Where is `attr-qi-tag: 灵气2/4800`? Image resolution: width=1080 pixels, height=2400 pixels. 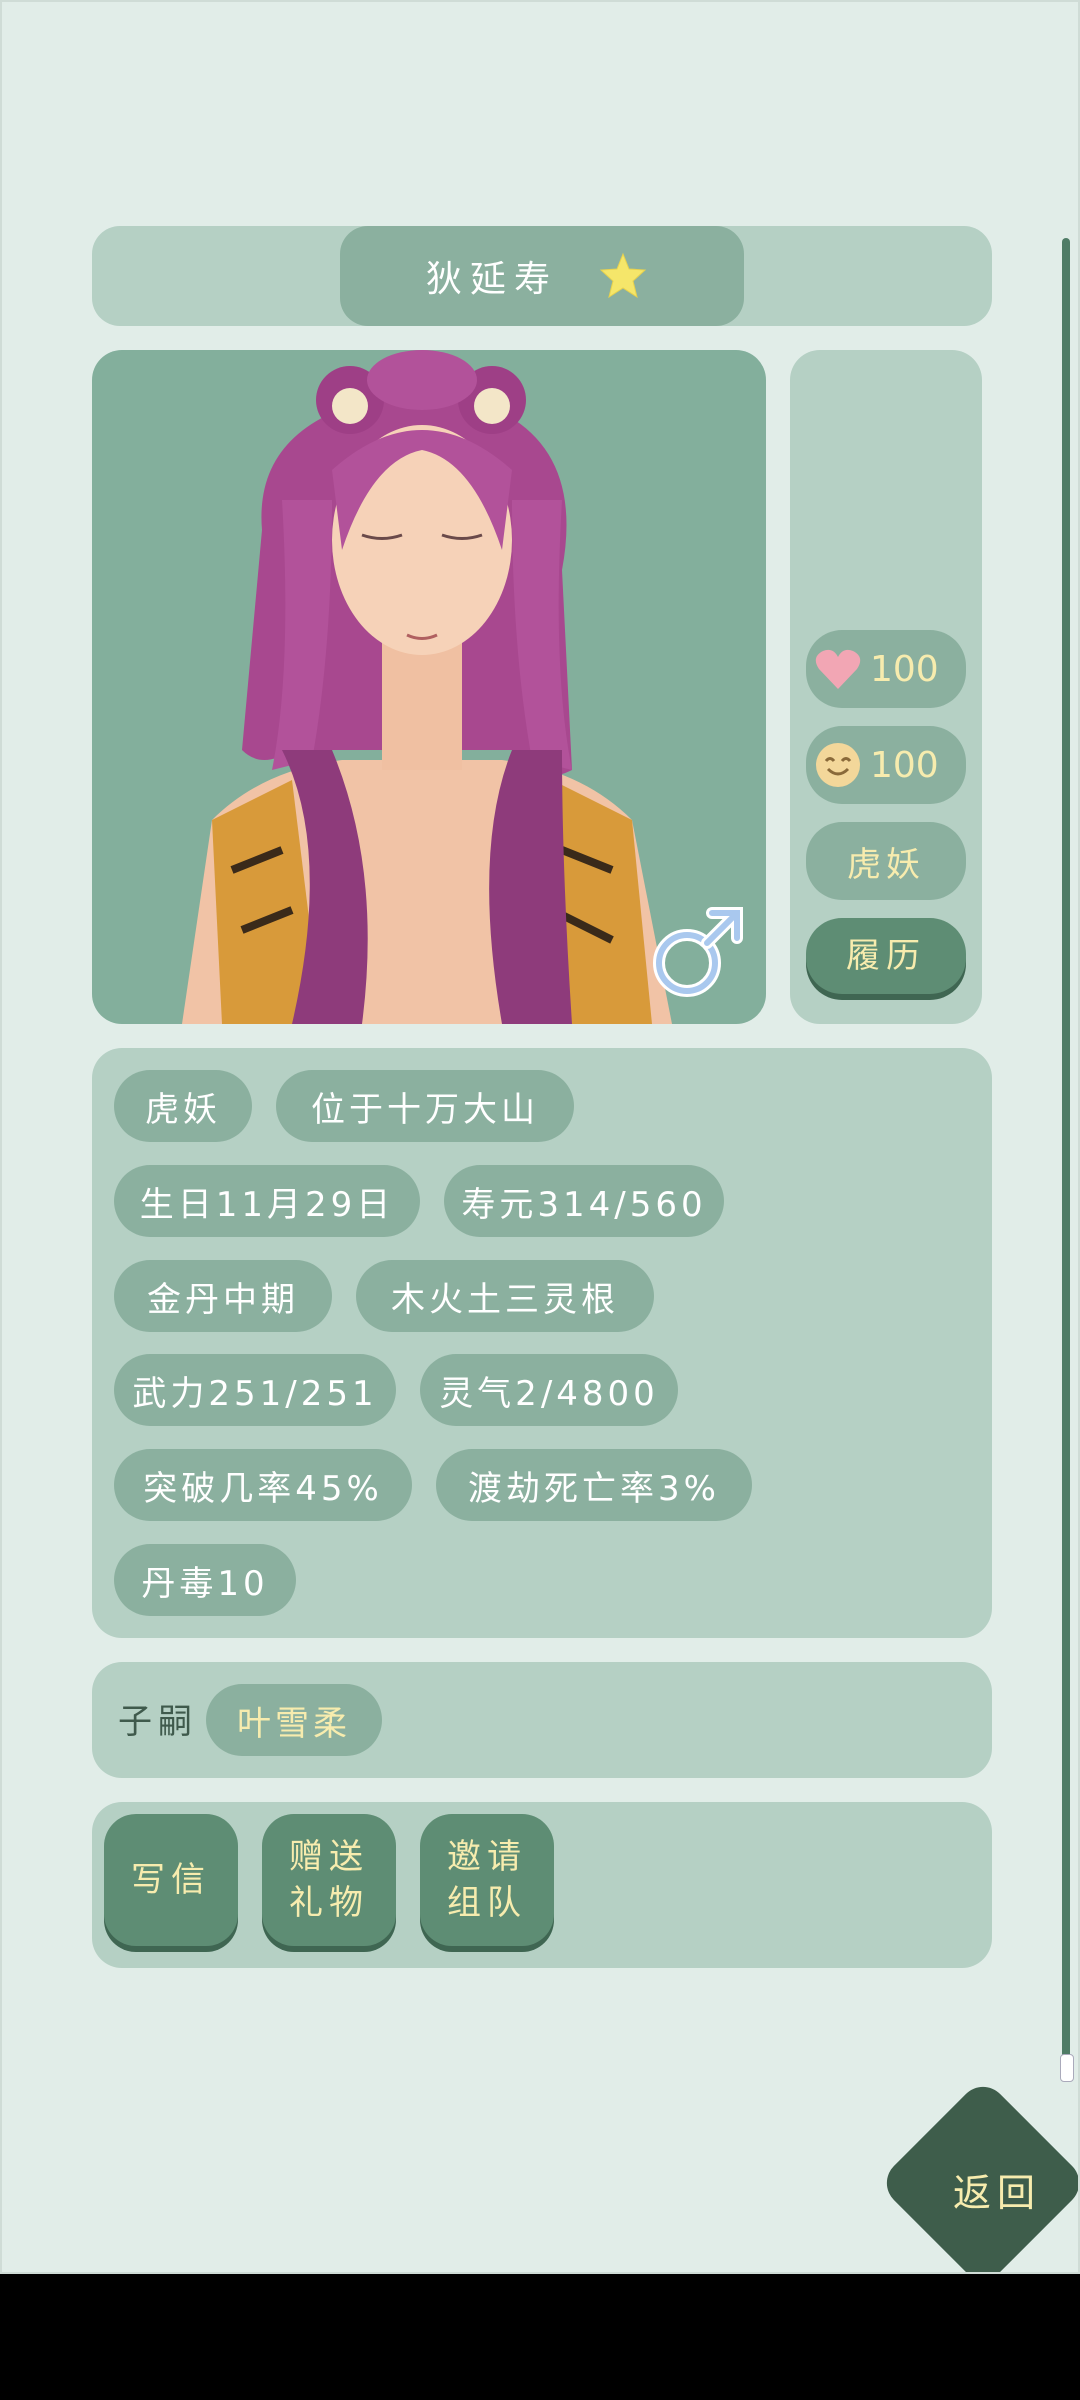 attr-qi-tag: 灵气2/4800 is located at coordinates (549, 1390).